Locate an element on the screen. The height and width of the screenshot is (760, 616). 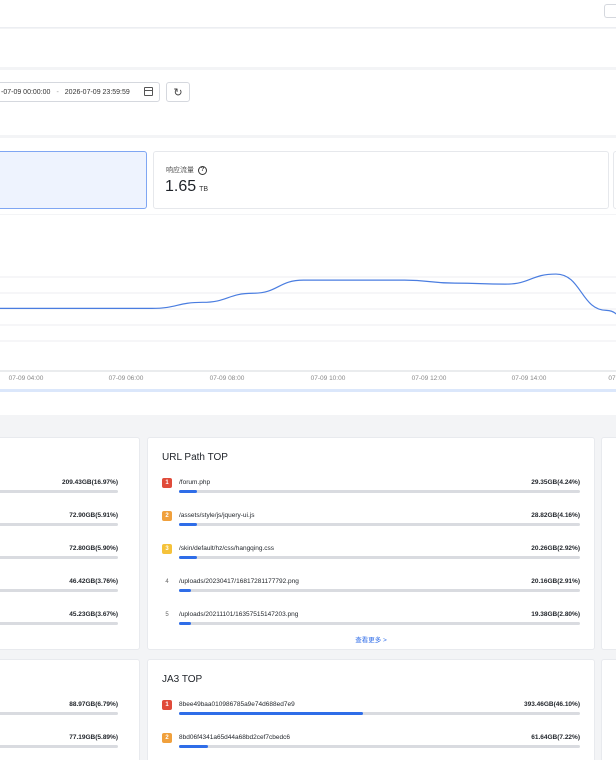
url-top-title: URL Path TOP is located at coordinates (195, 457).